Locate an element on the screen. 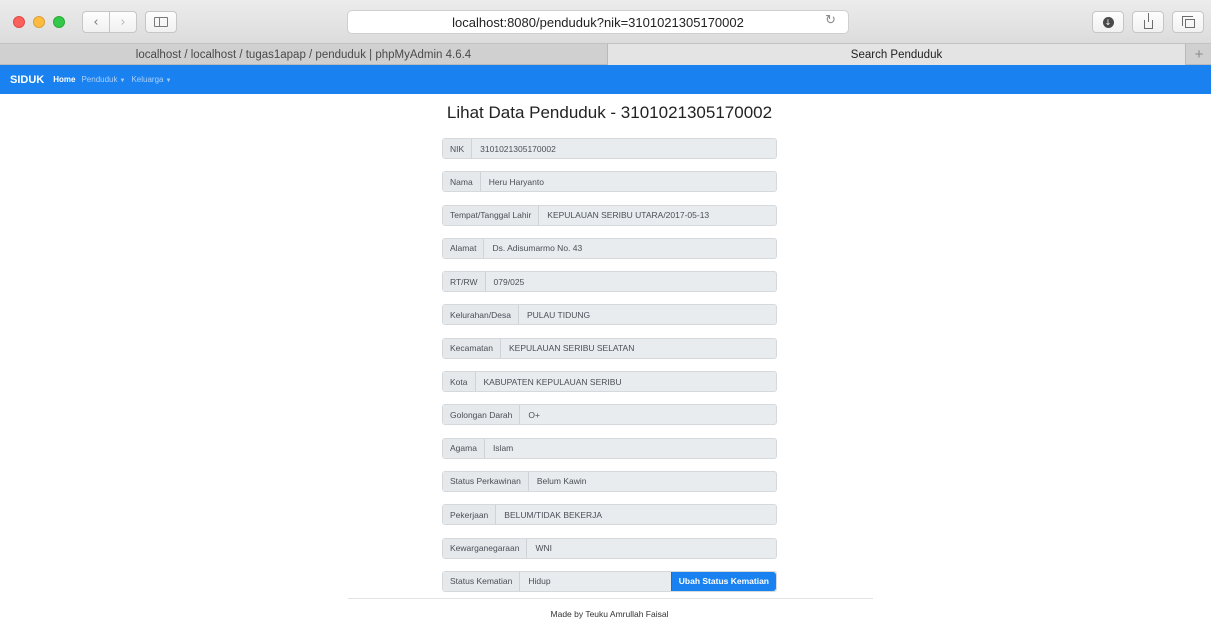 The image size is (1211, 621). field-nama: Nama Heru Haryanto is located at coordinates (609, 182).